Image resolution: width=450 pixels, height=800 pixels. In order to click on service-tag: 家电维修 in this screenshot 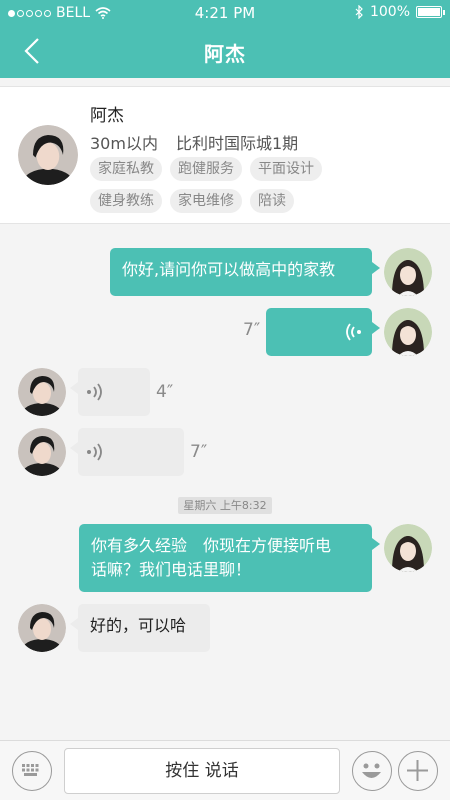, I will do `click(206, 201)`.